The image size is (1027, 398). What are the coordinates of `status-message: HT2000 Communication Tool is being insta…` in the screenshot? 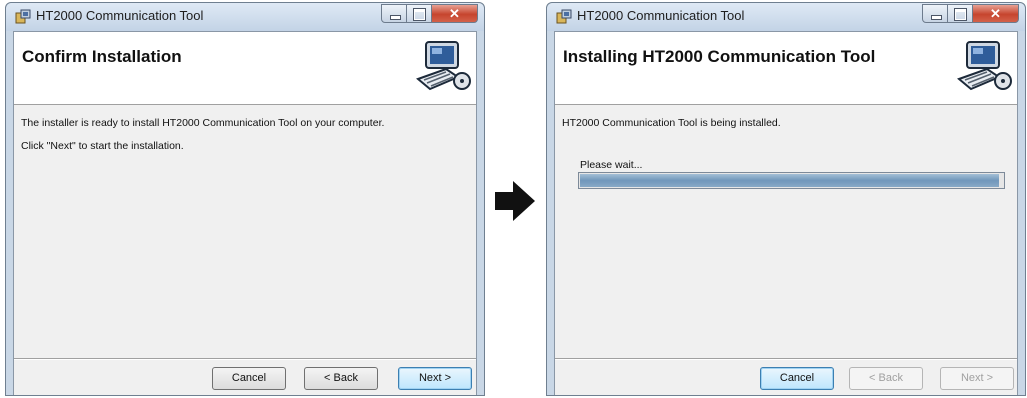 It's located at (671, 123).